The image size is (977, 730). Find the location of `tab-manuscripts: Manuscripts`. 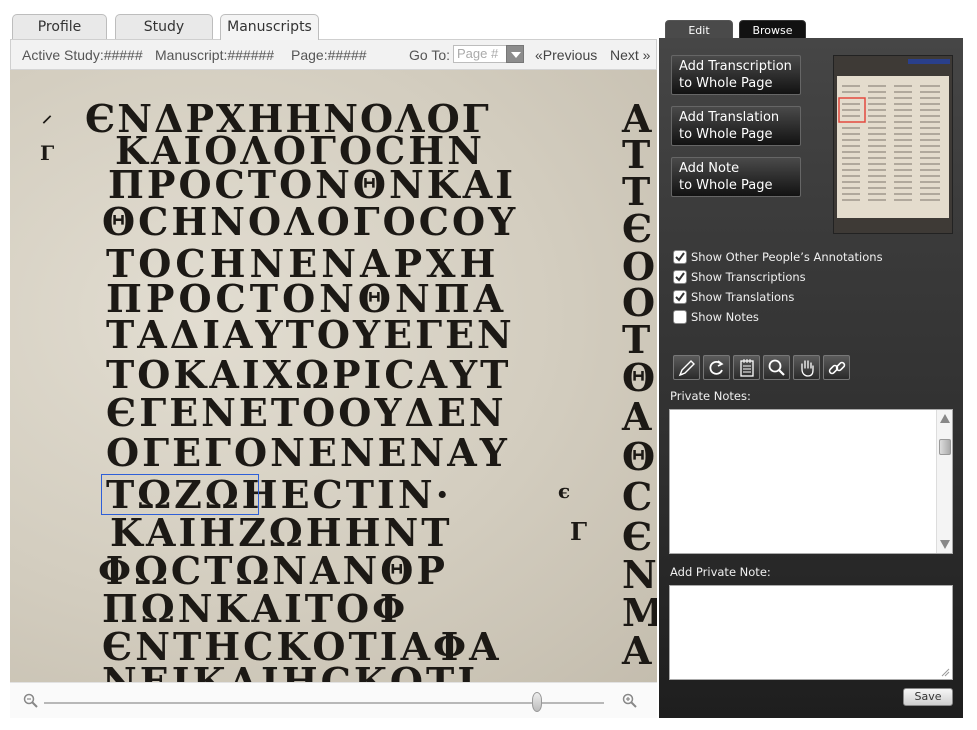

tab-manuscripts: Manuscripts is located at coordinates (269, 27).